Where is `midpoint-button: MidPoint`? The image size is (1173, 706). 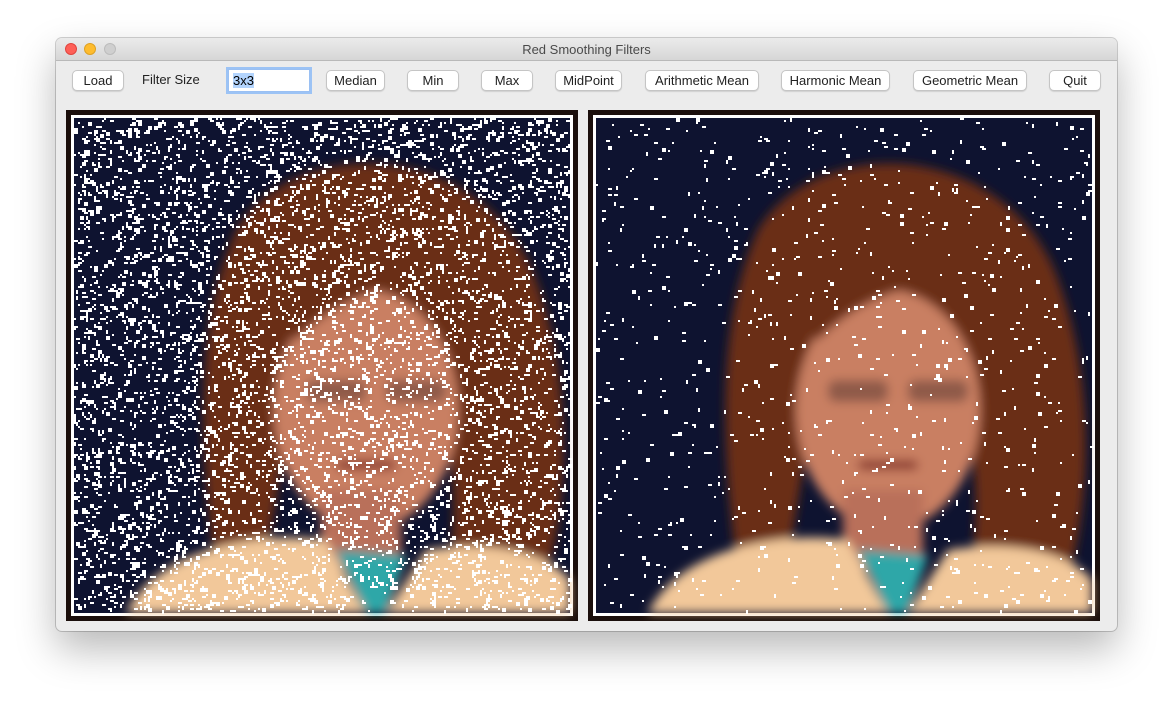 midpoint-button: MidPoint is located at coordinates (588, 80).